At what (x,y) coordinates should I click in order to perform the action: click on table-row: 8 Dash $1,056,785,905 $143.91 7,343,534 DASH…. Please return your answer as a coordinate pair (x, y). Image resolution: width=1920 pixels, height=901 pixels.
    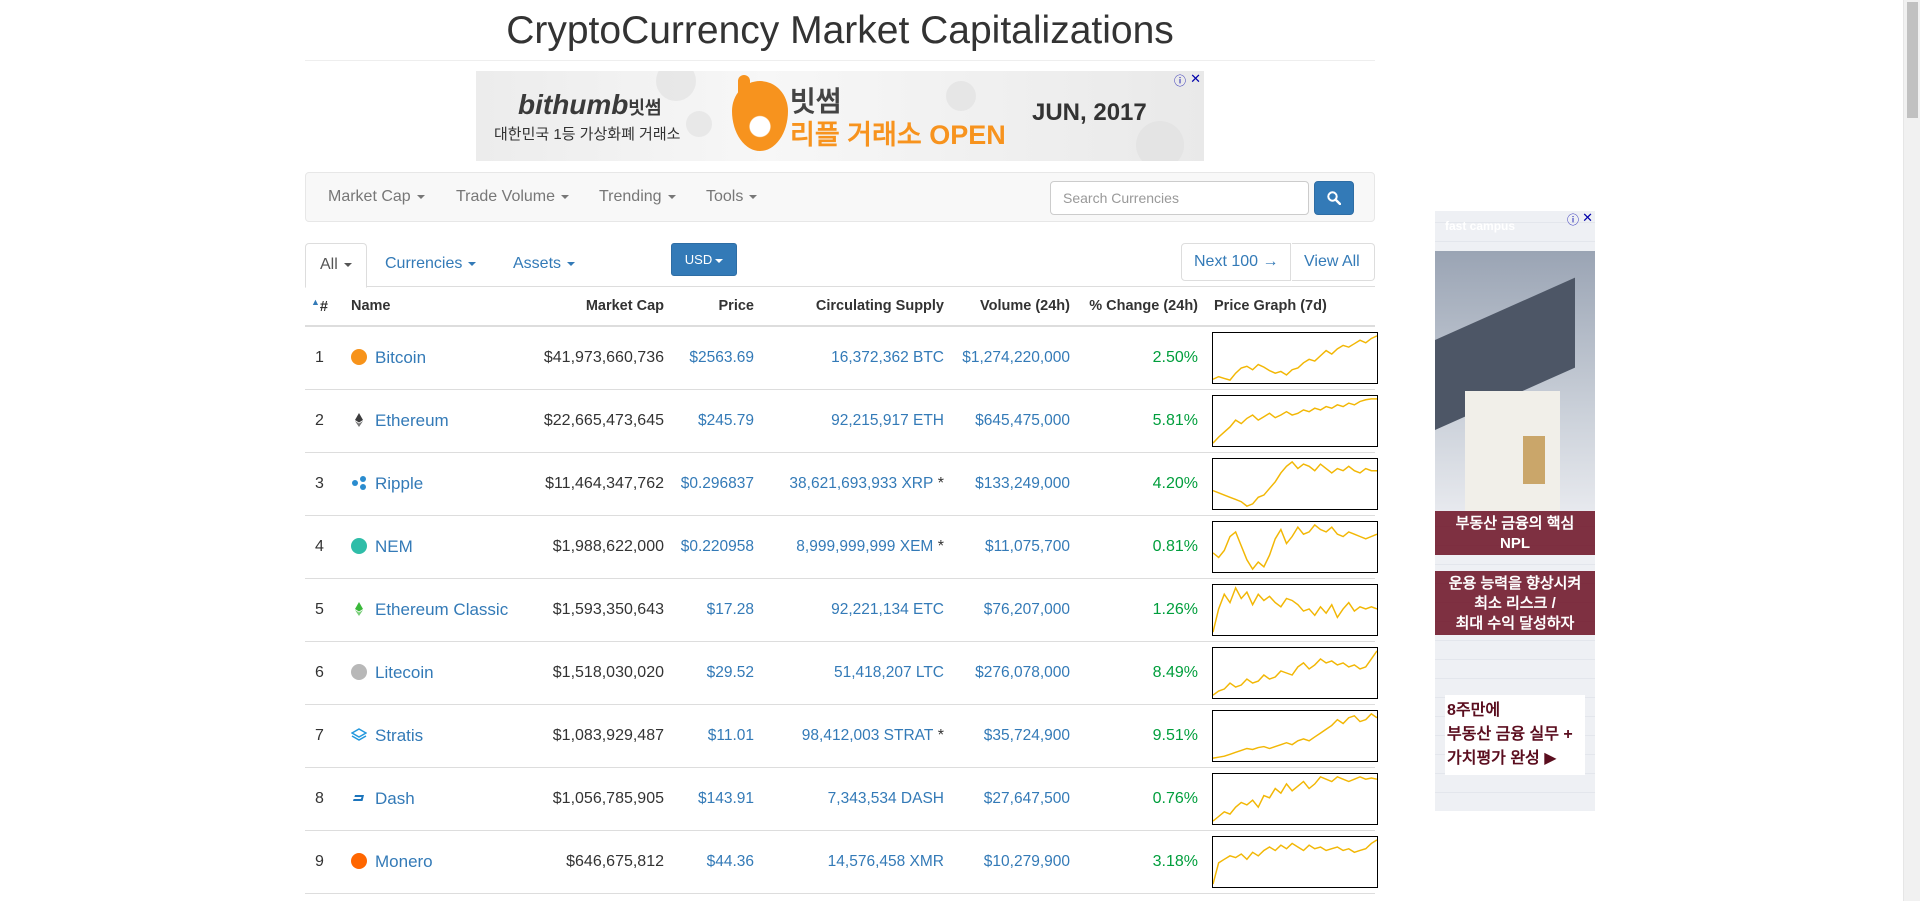
    Looking at the image, I should click on (841, 799).